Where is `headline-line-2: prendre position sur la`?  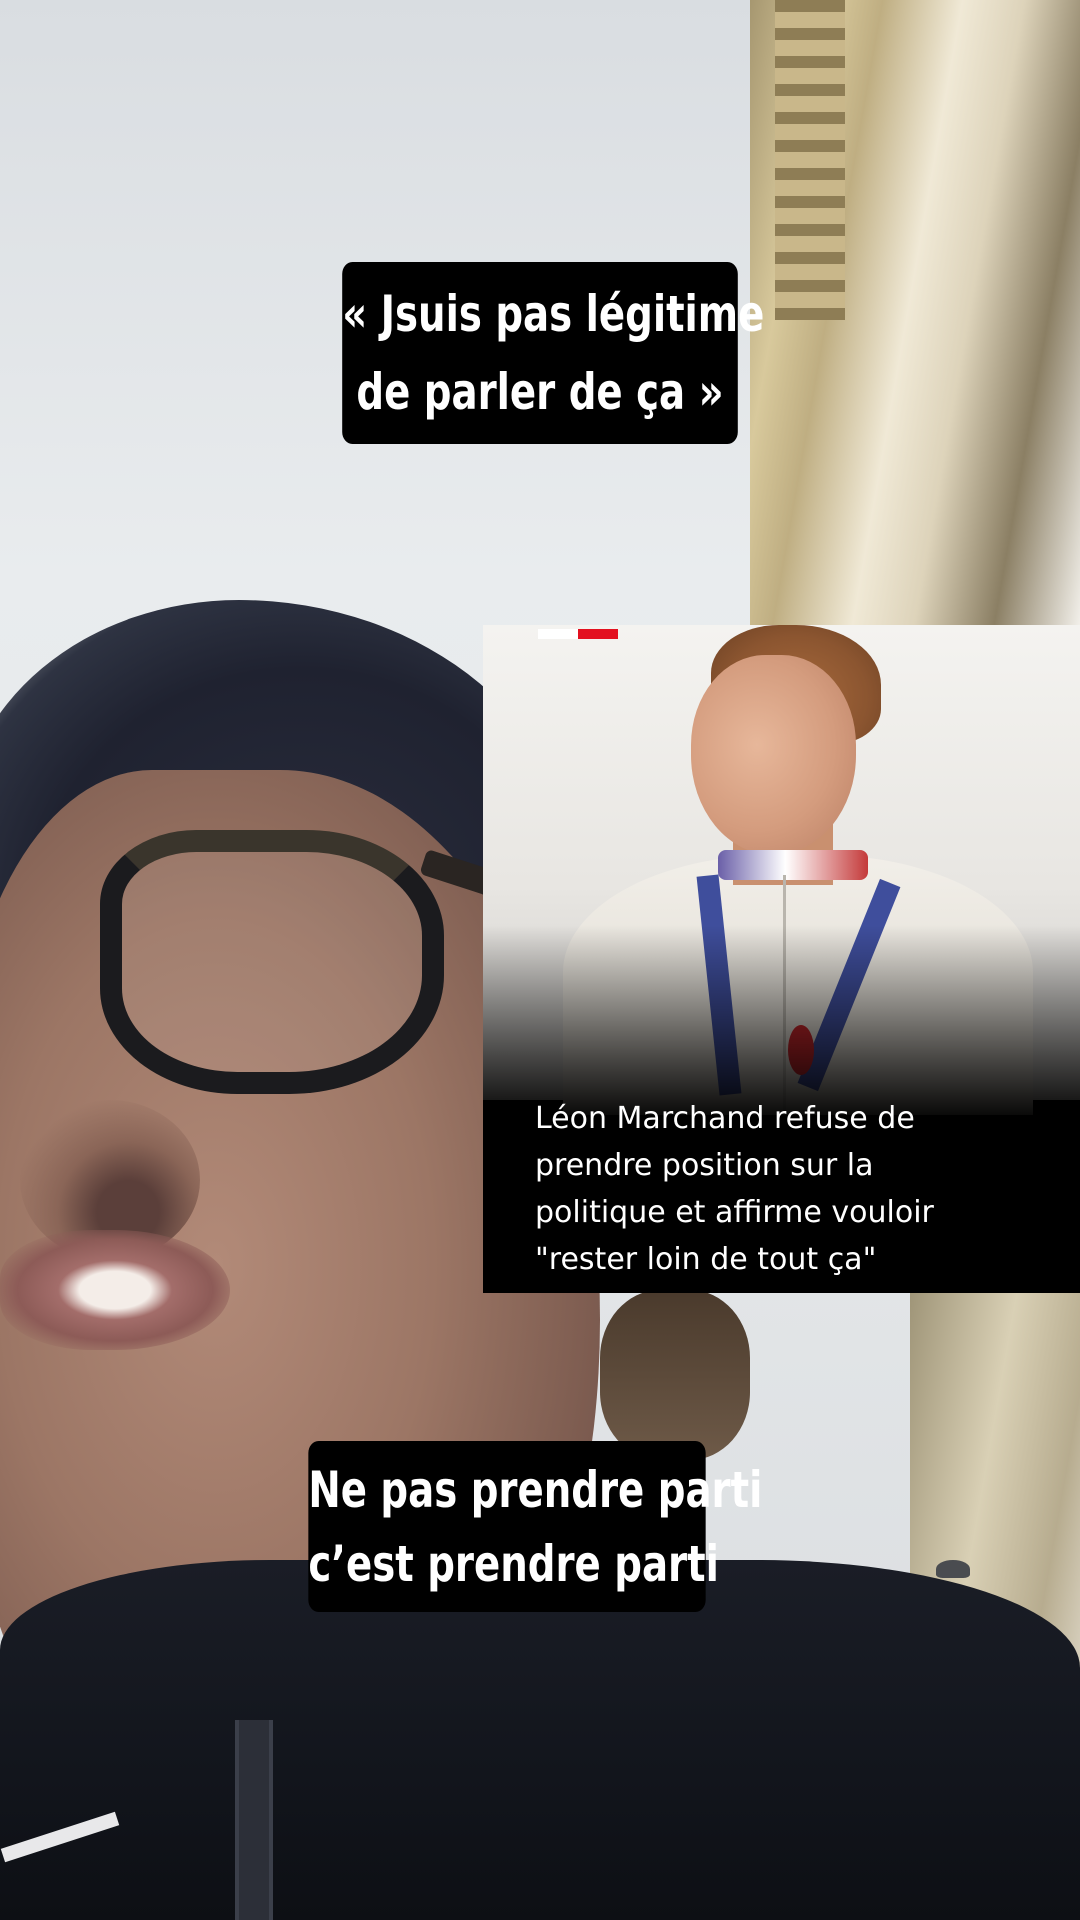 headline-line-2: prendre position sur la is located at coordinates (704, 1165).